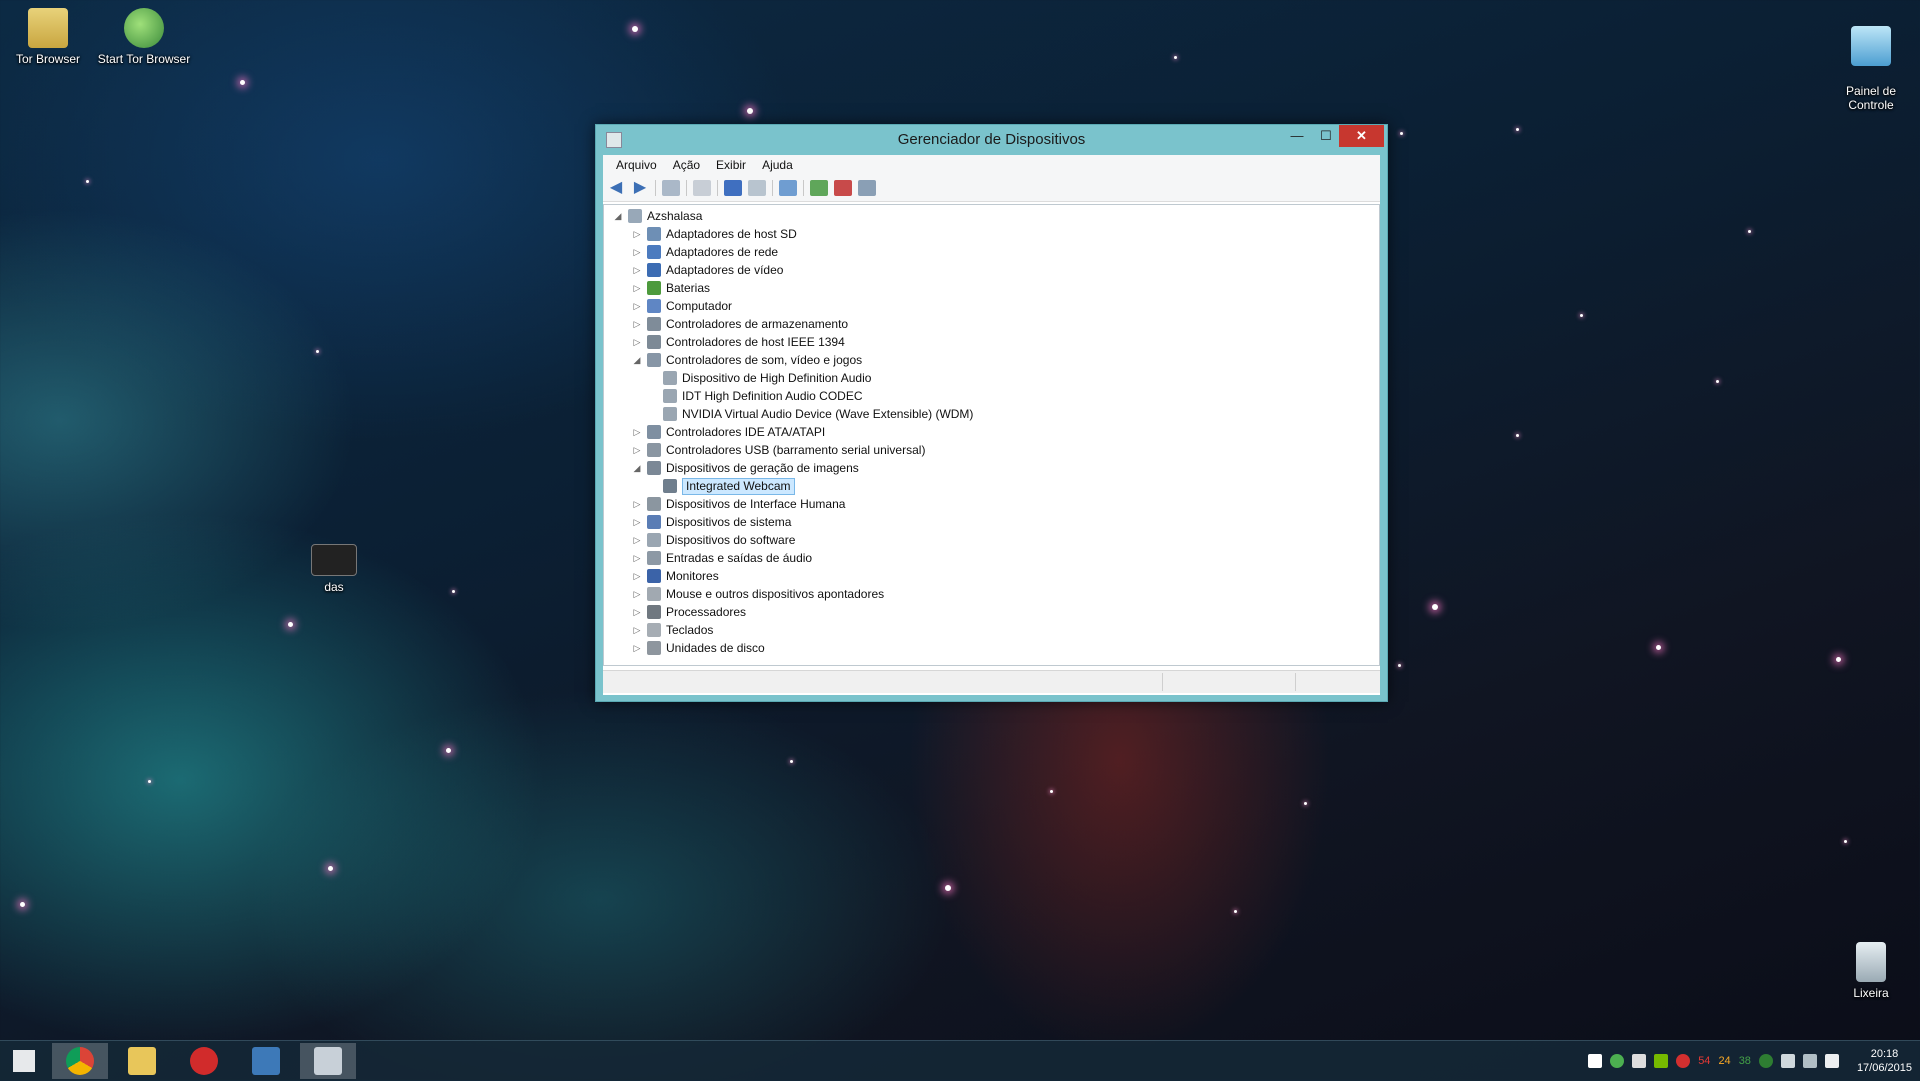 Image resolution: width=1920 pixels, height=1081 pixels. I want to click on tree-category: ▷ Dispositivos do software, so click(713, 540).